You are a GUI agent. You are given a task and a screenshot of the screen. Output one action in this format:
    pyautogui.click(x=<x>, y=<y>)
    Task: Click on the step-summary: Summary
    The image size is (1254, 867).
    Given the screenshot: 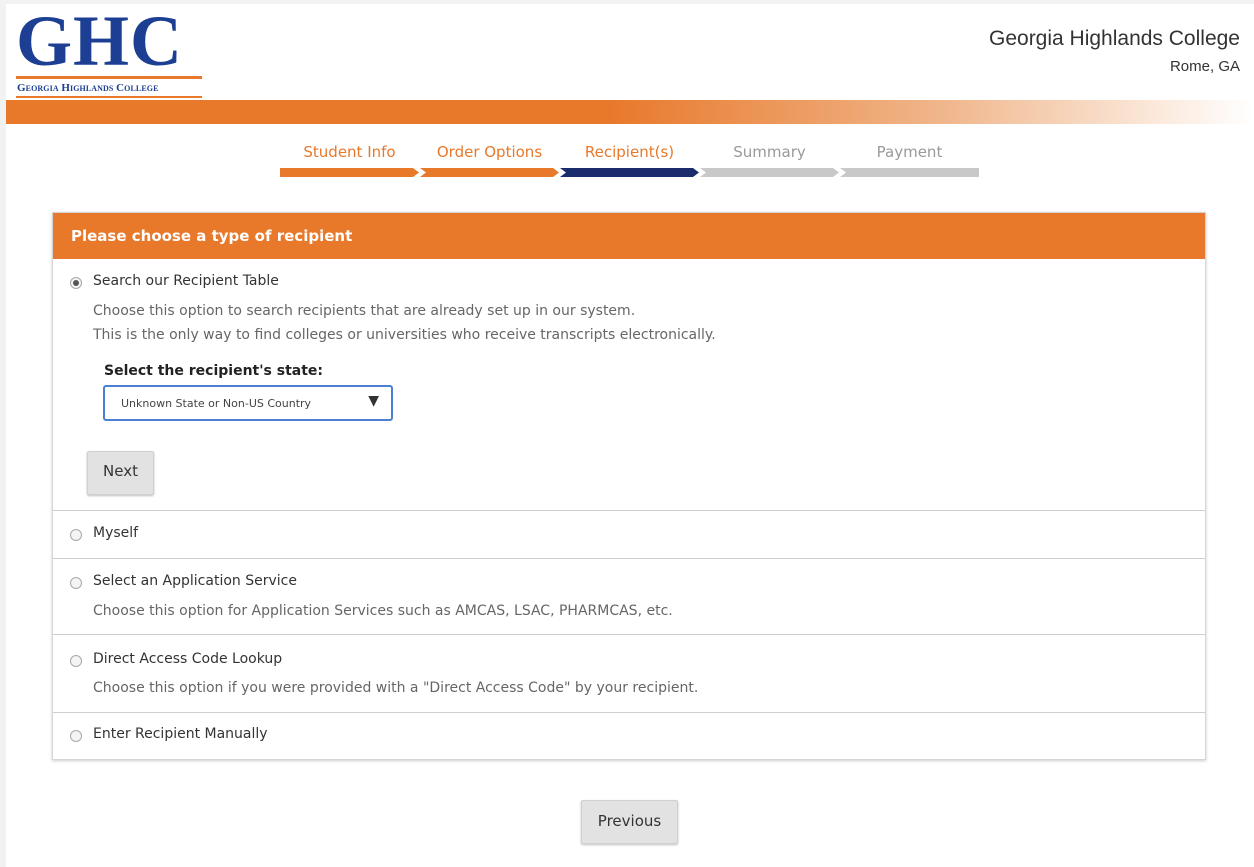 What is the action you would take?
    pyautogui.click(x=769, y=160)
    